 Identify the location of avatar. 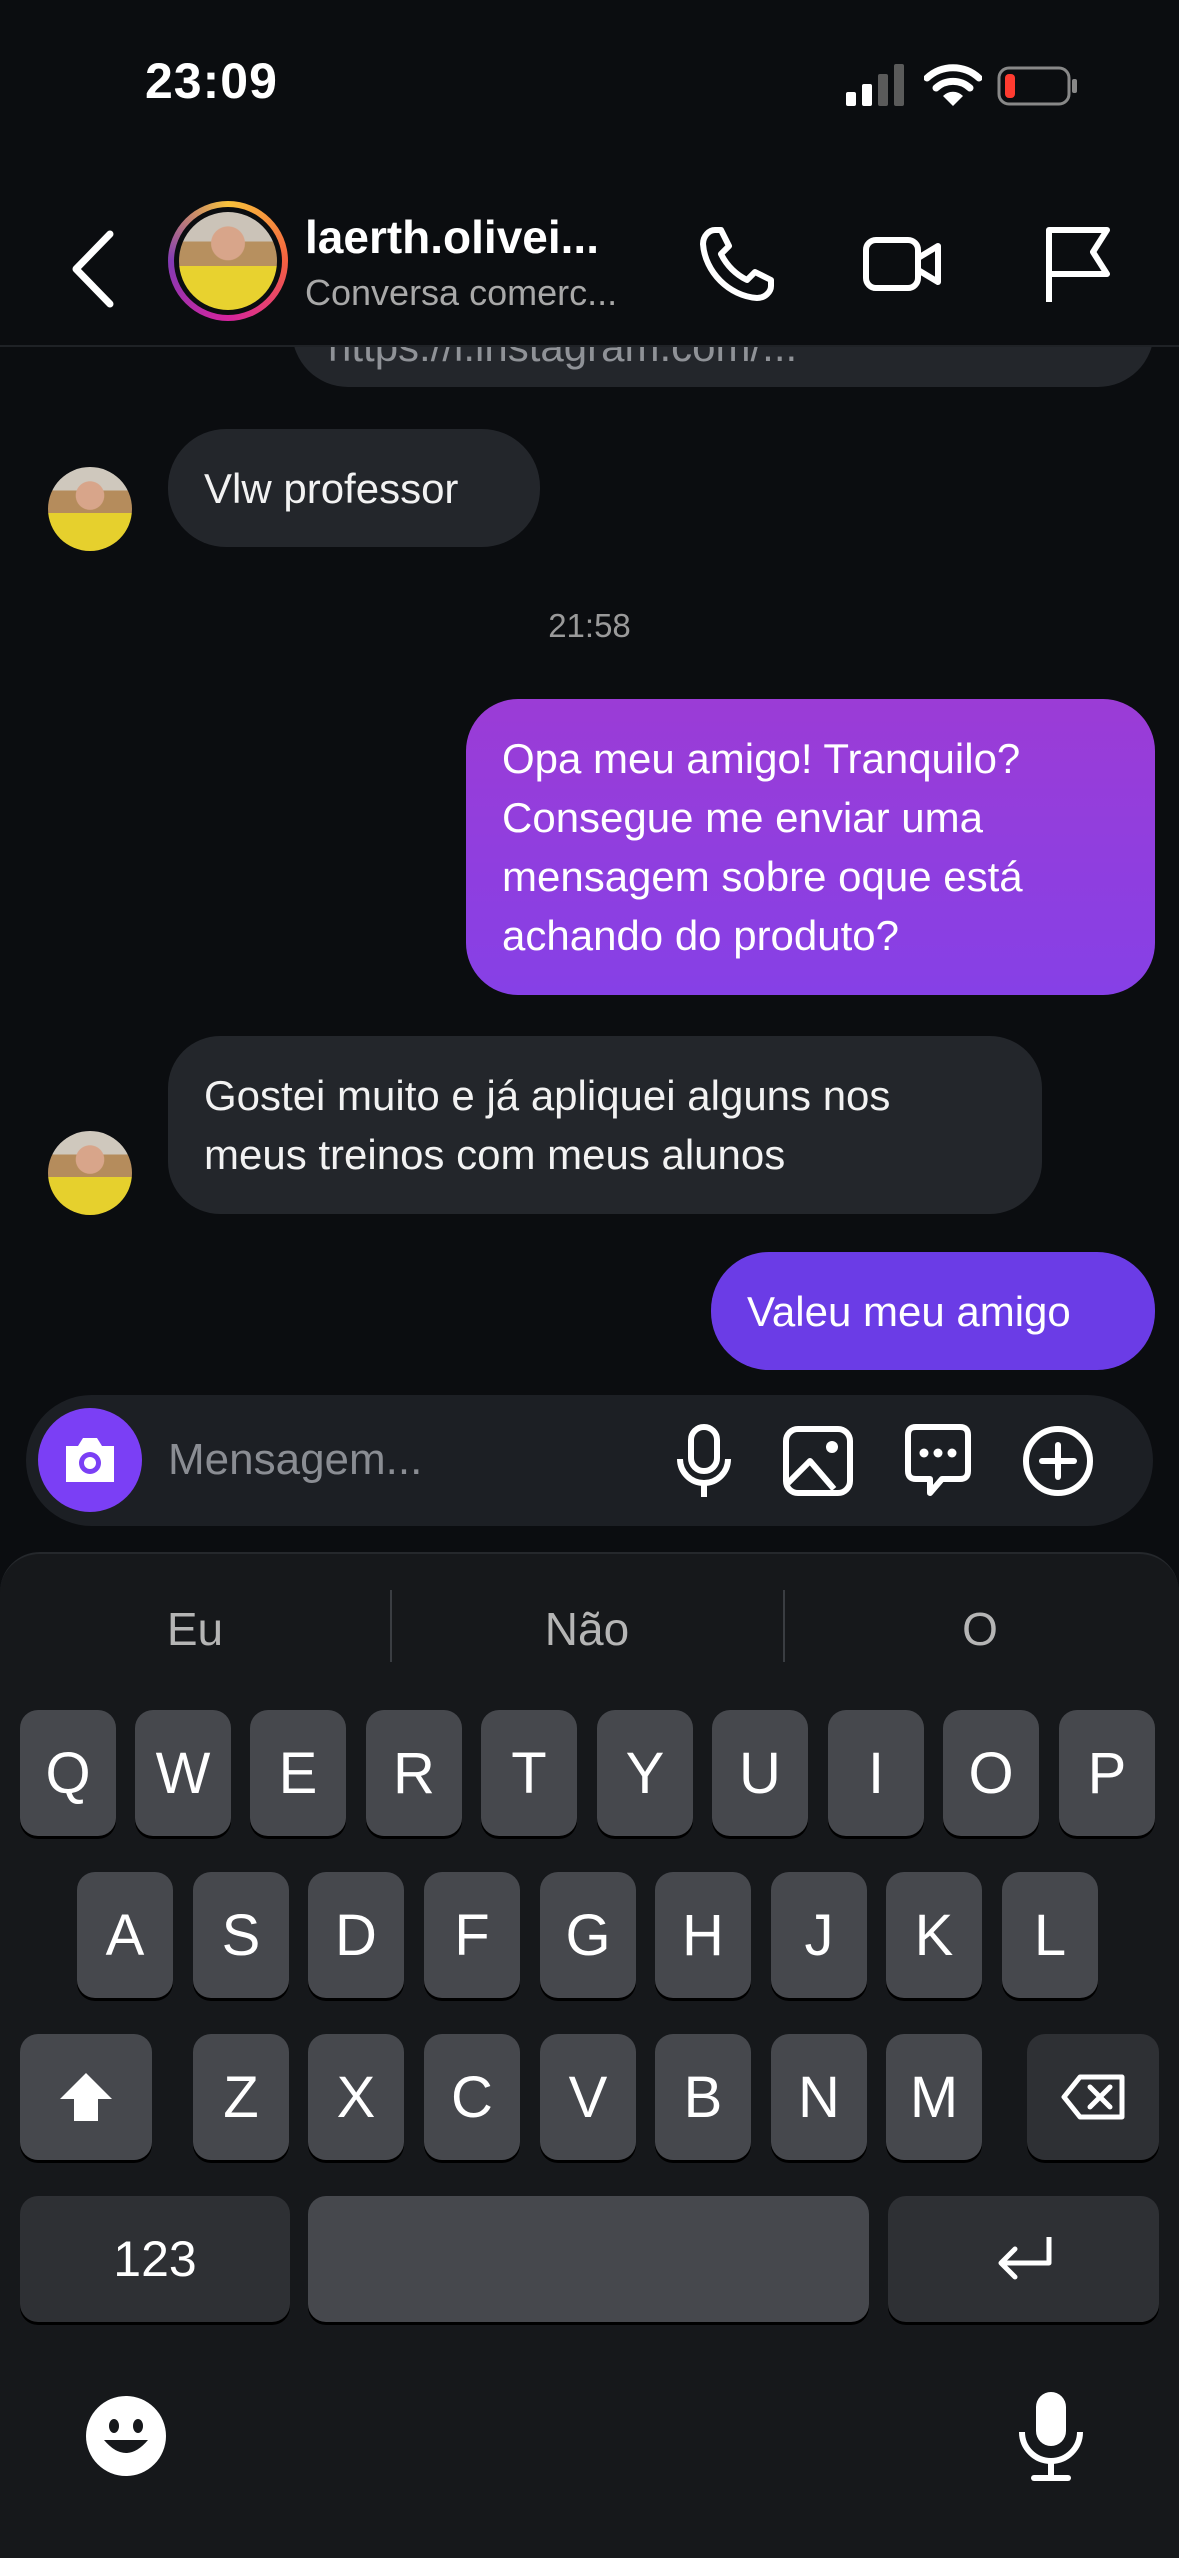
(228, 261).